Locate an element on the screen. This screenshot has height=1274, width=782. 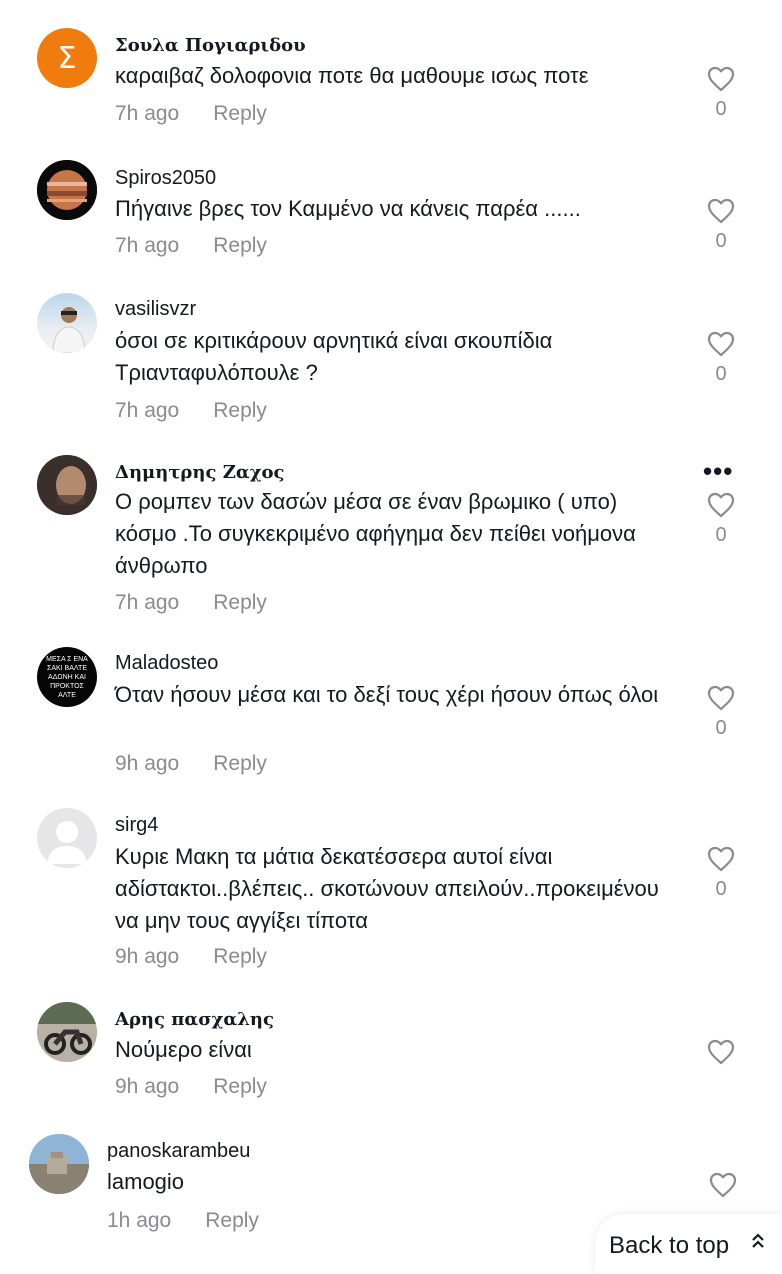
comment-username: sirg4 is located at coordinates (136, 825).